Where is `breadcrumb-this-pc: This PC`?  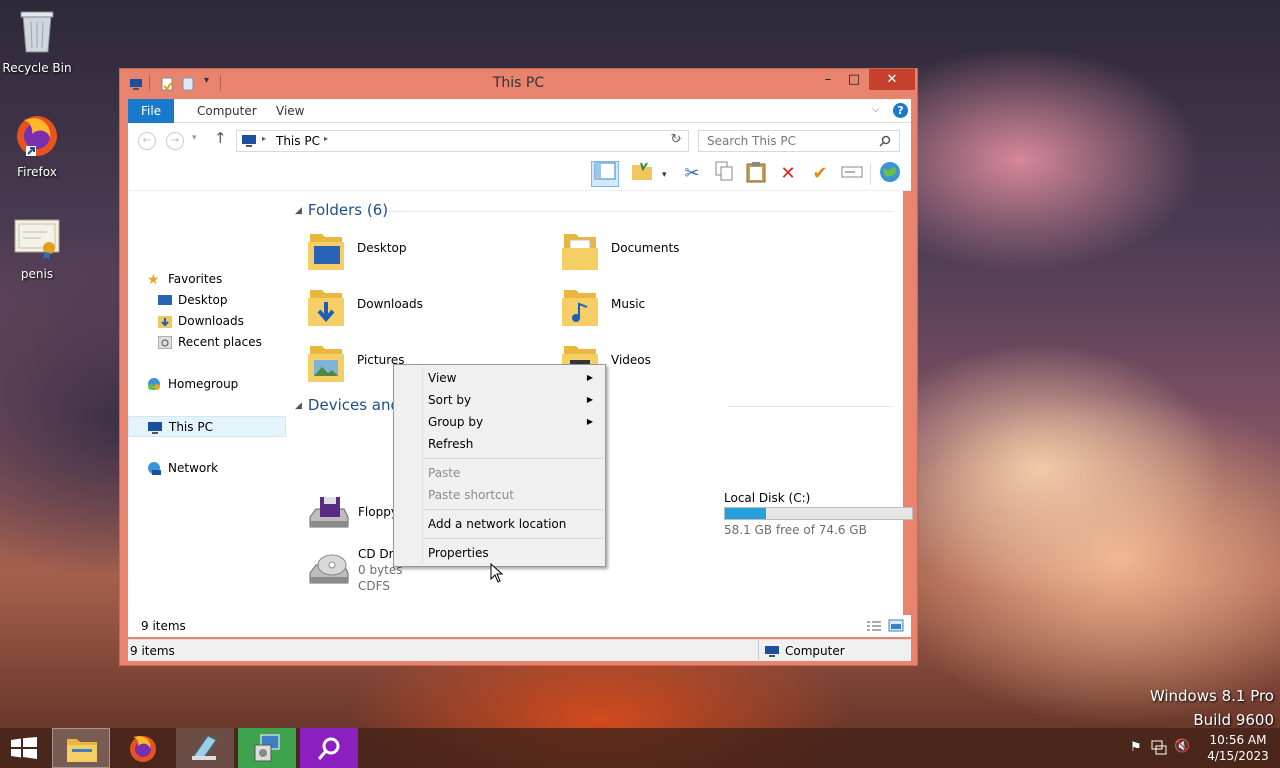 breadcrumb-this-pc: This PC is located at coordinates (298, 141).